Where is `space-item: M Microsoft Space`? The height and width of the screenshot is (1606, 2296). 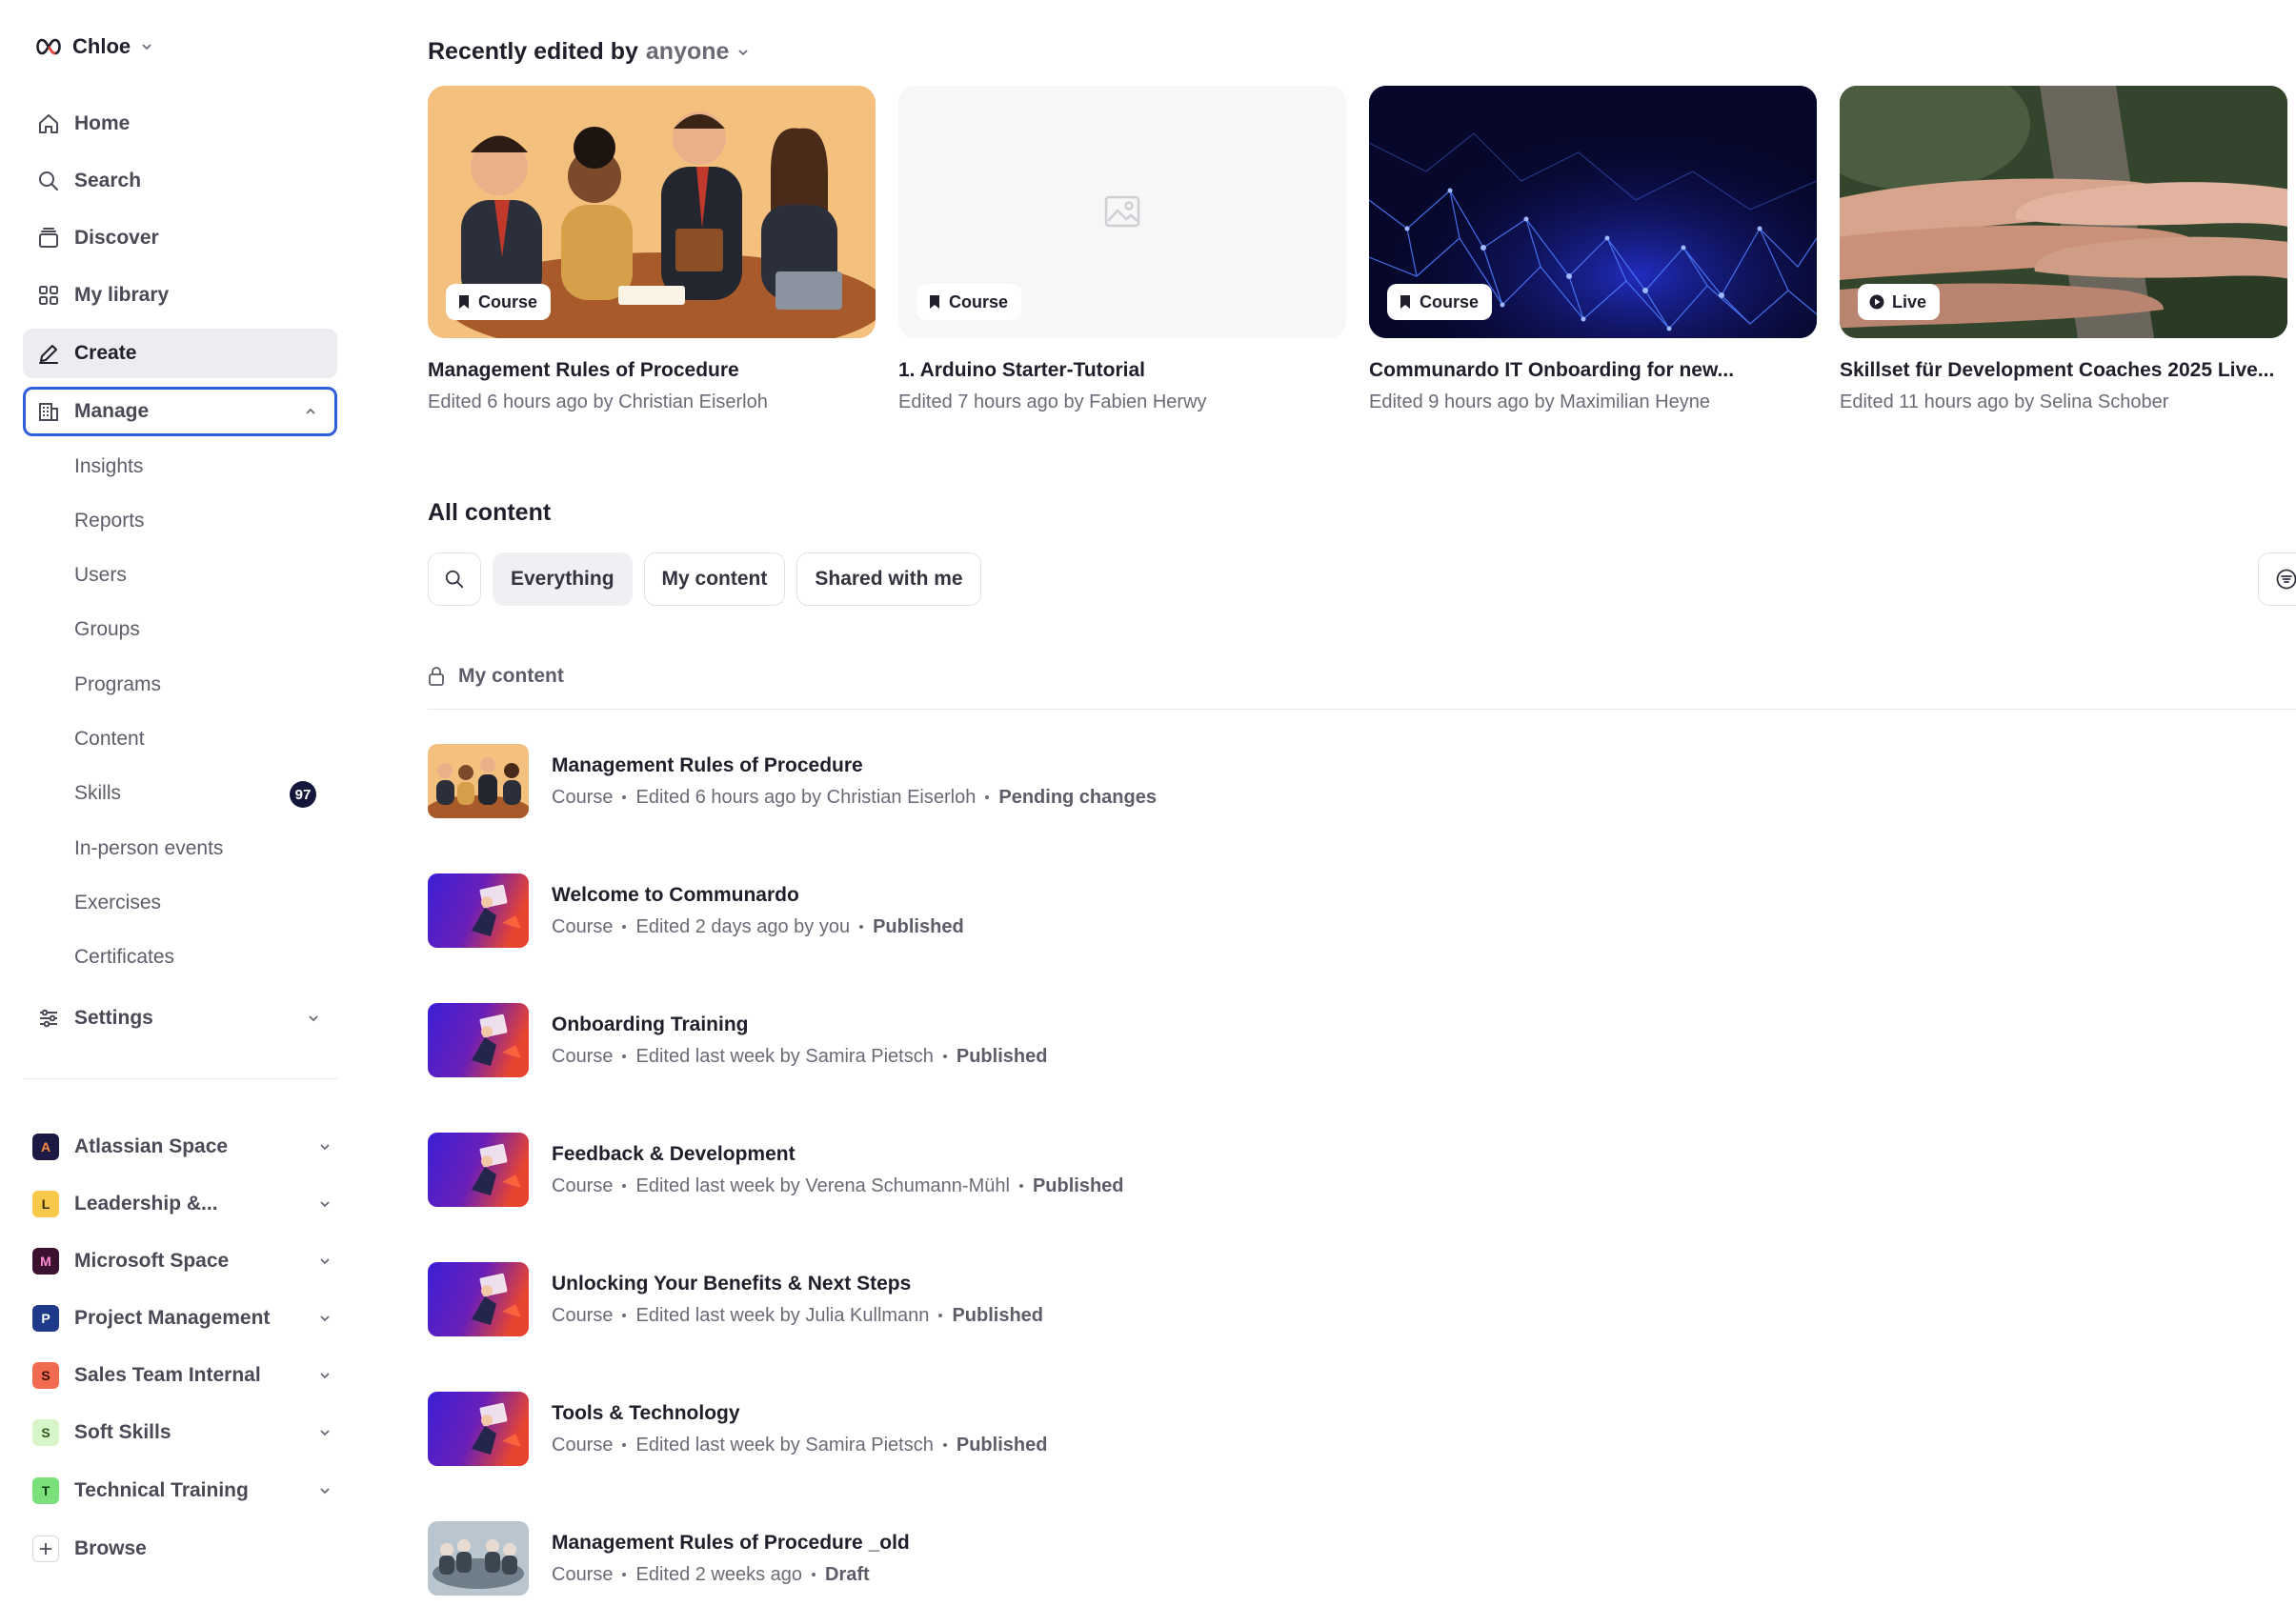
space-item: M Microsoft Space is located at coordinates (184, 1261).